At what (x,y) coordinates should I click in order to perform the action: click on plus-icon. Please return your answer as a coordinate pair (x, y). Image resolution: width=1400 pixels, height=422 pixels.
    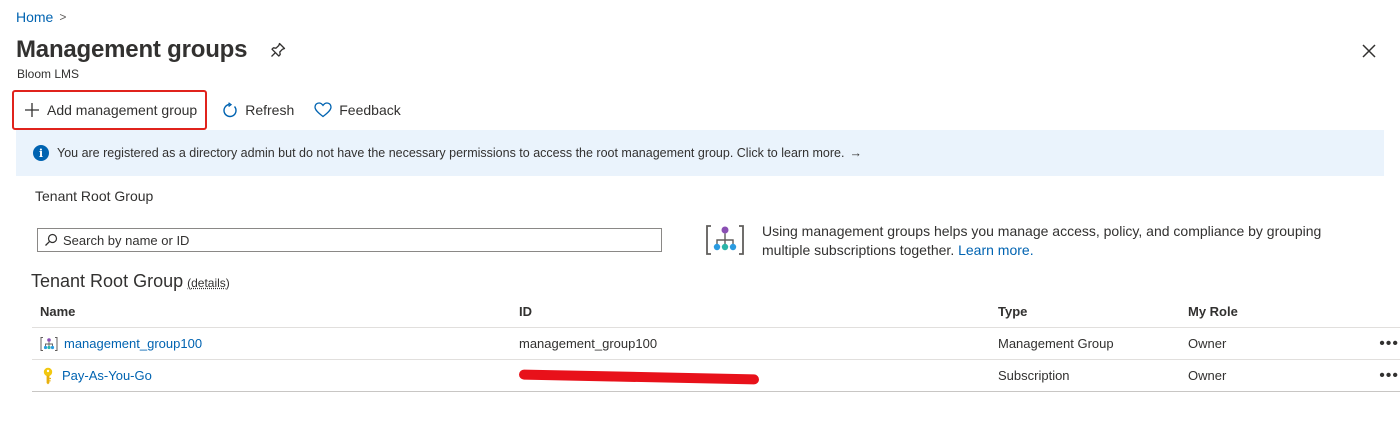
    Looking at the image, I should click on (32, 110).